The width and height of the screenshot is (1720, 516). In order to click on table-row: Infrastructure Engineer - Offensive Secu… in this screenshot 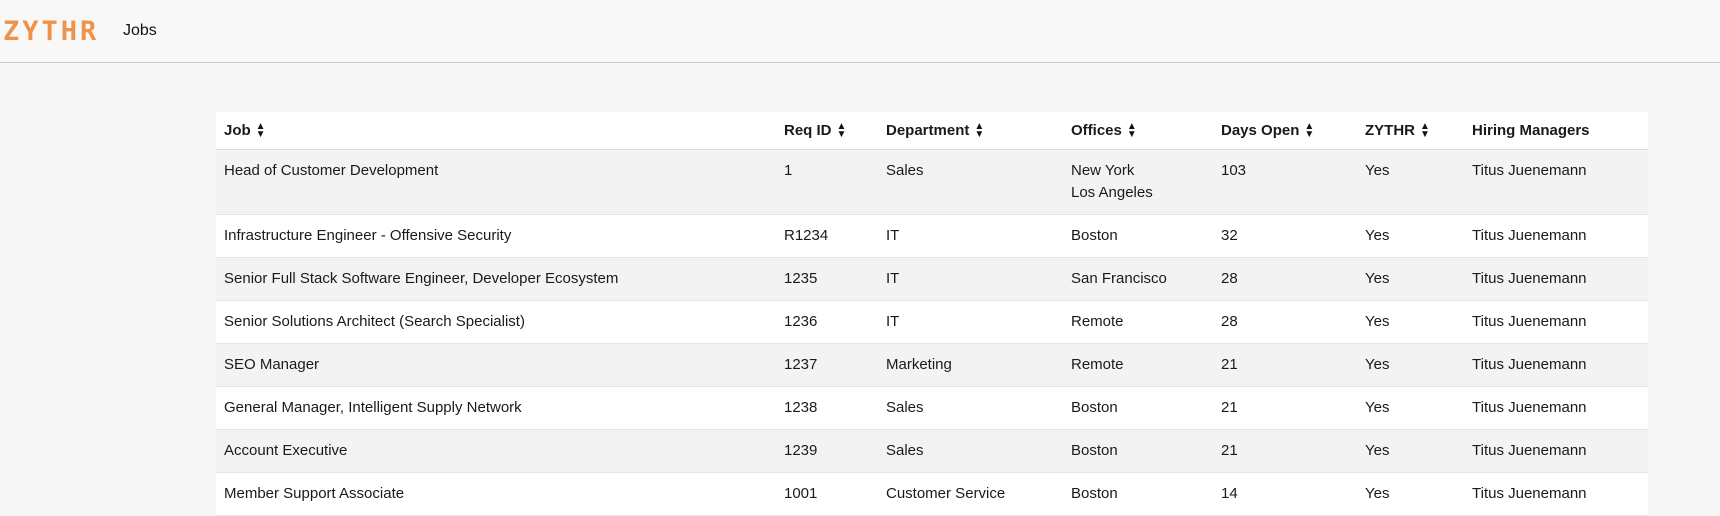, I will do `click(932, 236)`.